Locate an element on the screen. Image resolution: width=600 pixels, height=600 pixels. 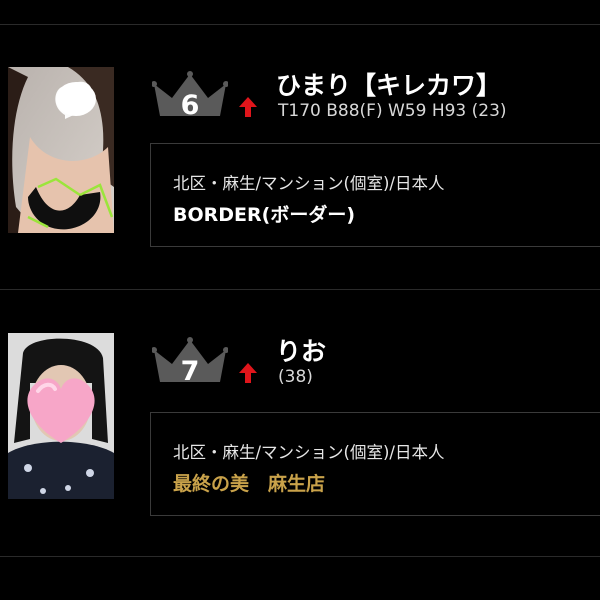
shop-name: 最終の美 麻生店 is located at coordinates (249, 482).